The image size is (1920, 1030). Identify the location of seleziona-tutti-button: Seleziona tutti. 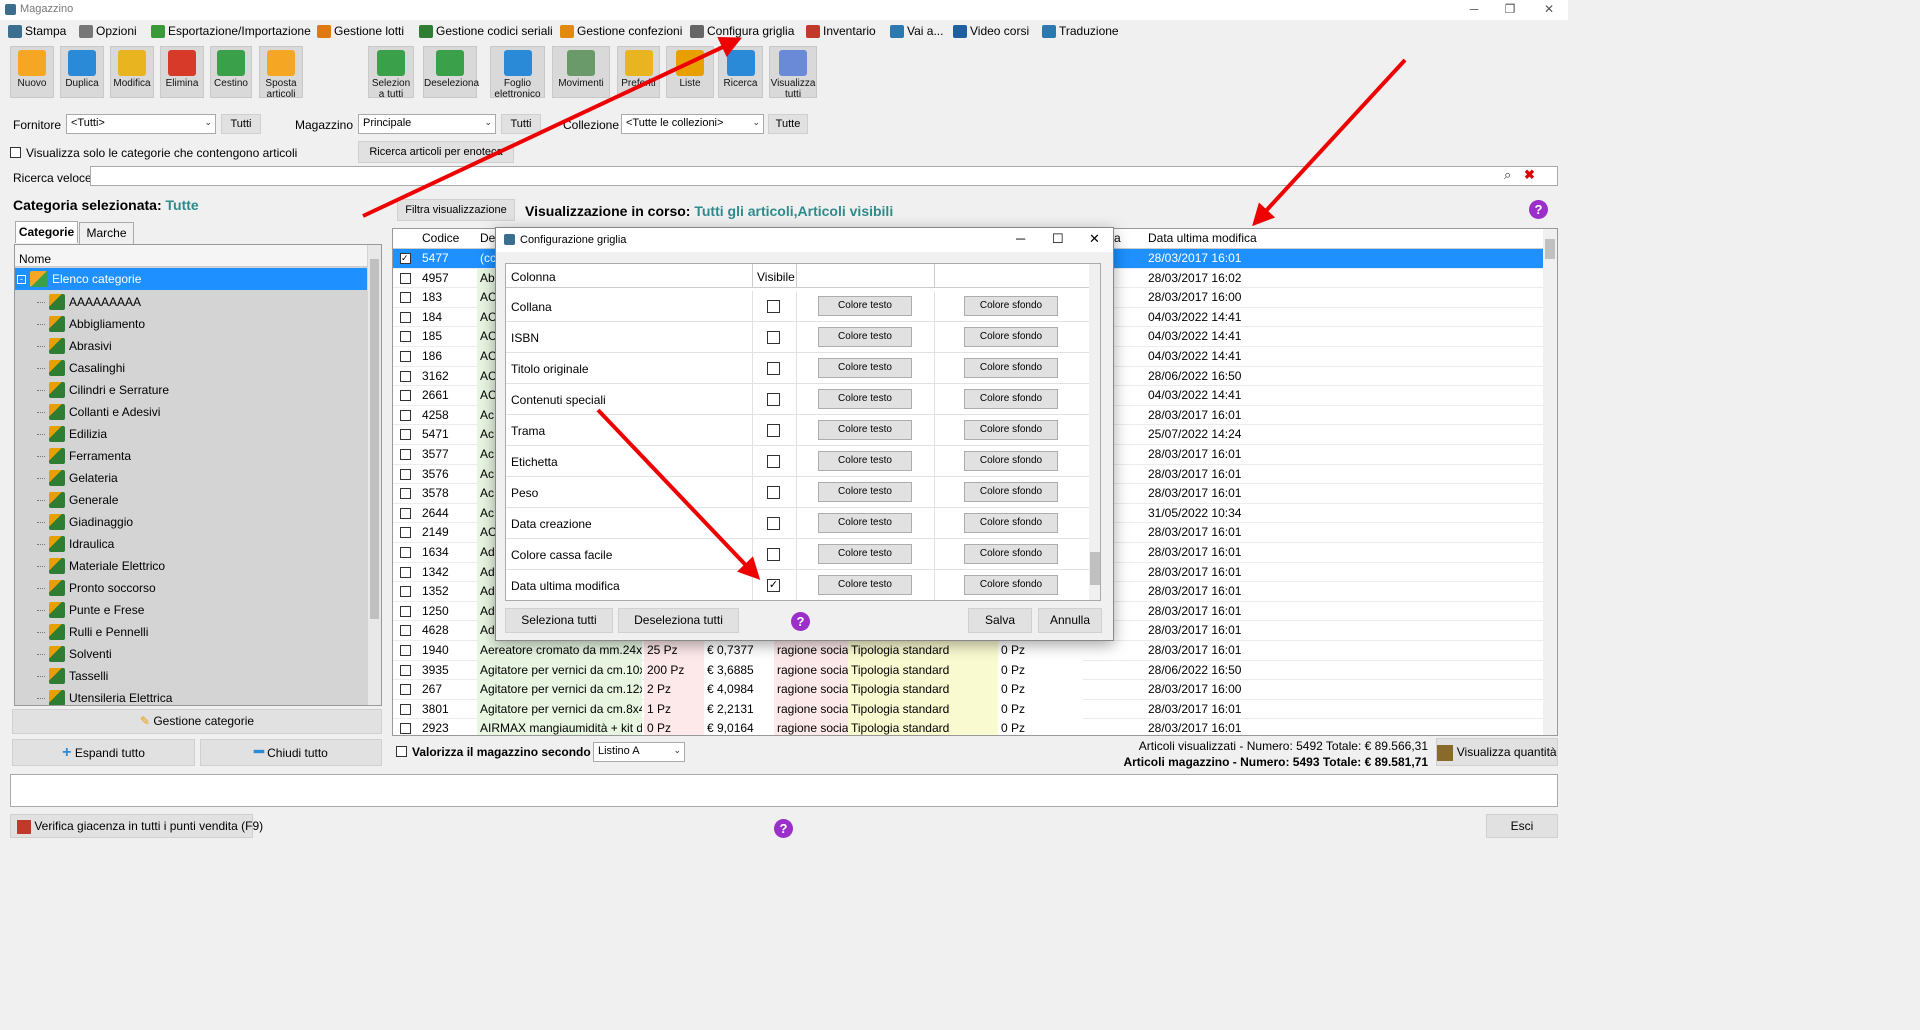
(559, 620).